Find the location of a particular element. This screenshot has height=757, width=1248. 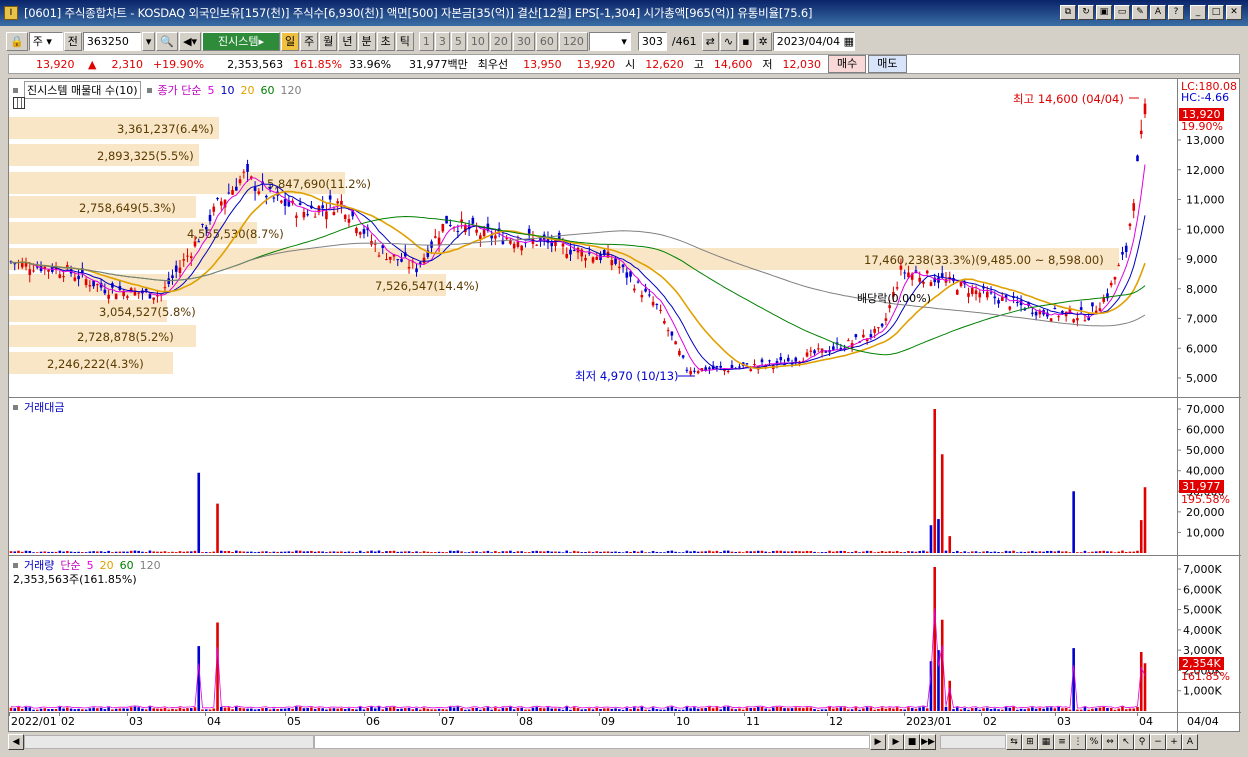

scroll-right-icon: ▶ is located at coordinates (878, 742).